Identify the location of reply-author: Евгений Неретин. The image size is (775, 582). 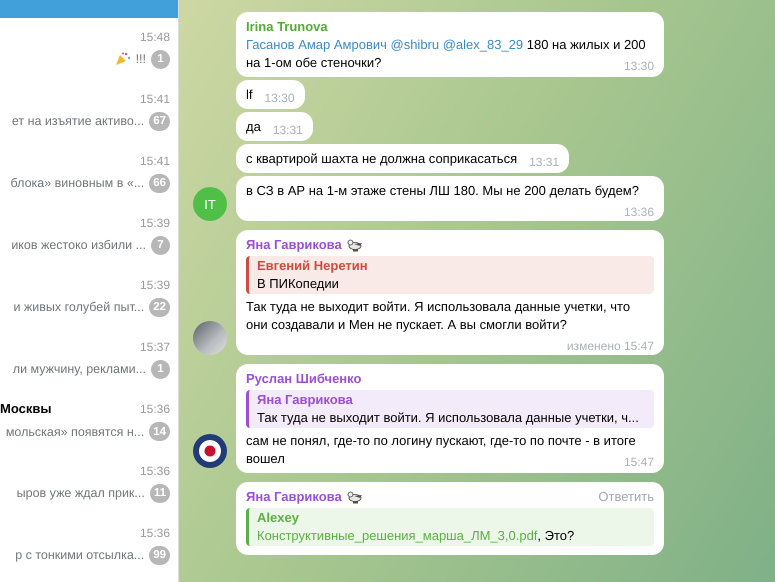
(313, 266).